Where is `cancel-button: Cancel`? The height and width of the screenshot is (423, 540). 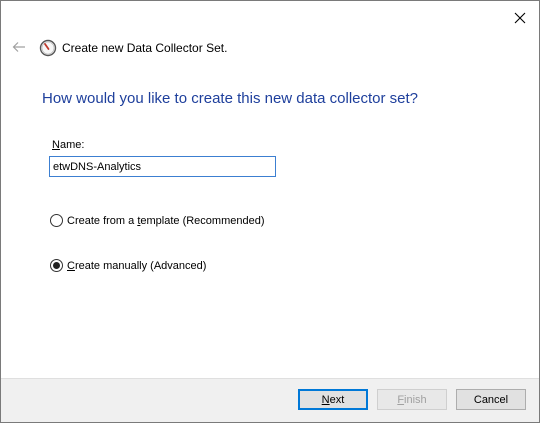
cancel-button: Cancel is located at coordinates (491, 399).